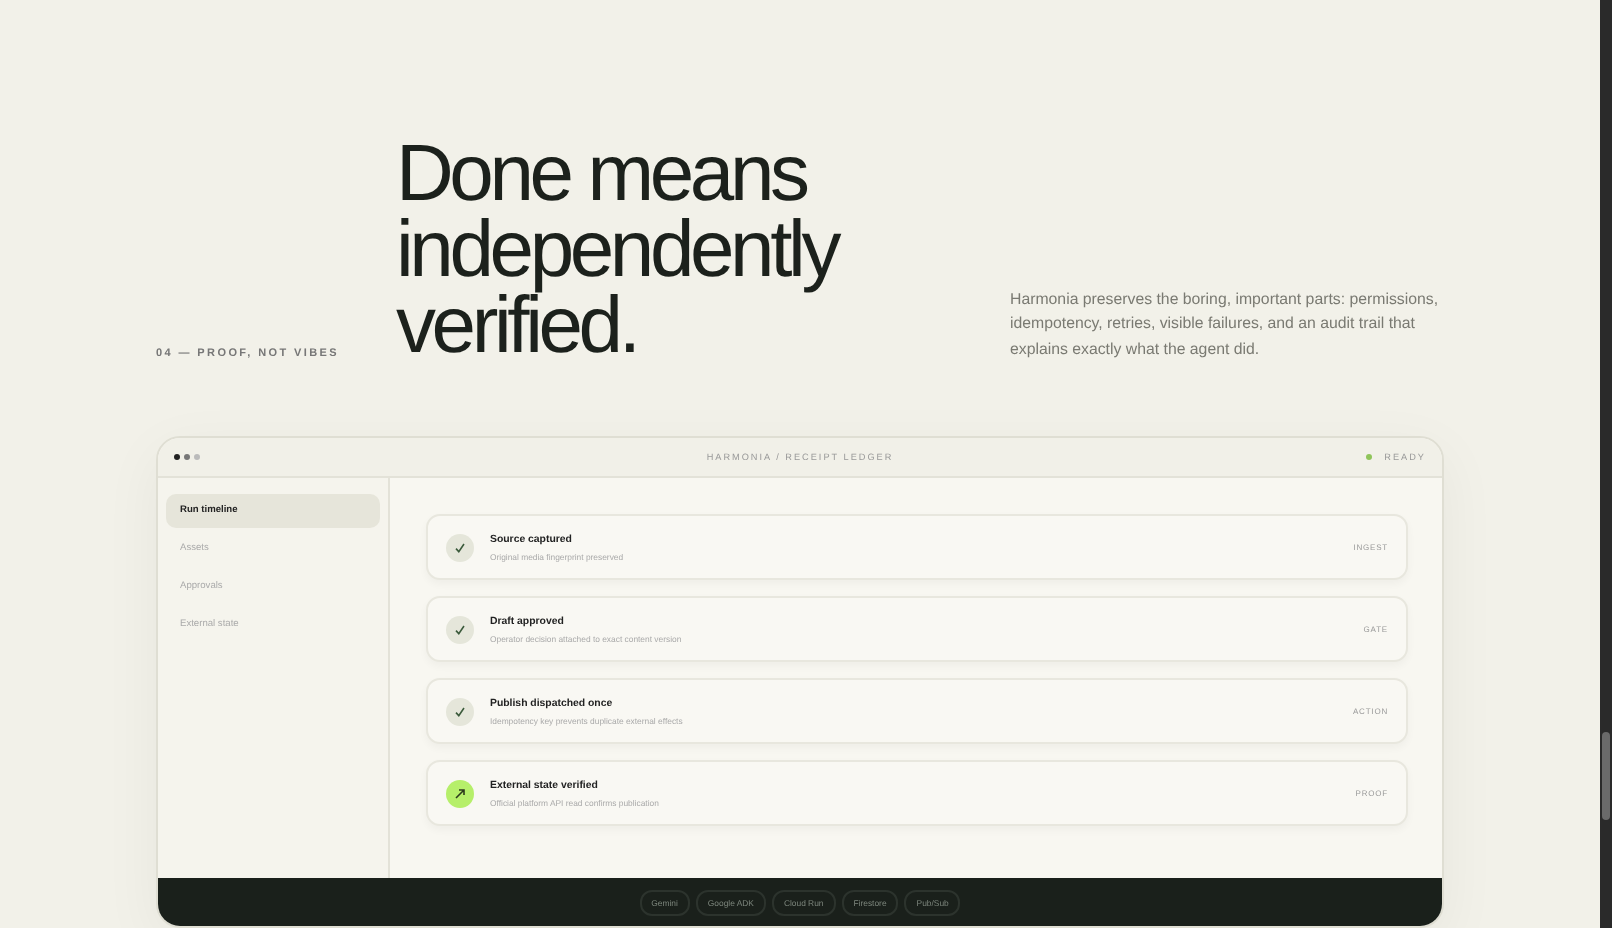 The image size is (1612, 928). Describe the element at coordinates (1606, 776) in the screenshot. I see `scrollbar-thumb` at that location.